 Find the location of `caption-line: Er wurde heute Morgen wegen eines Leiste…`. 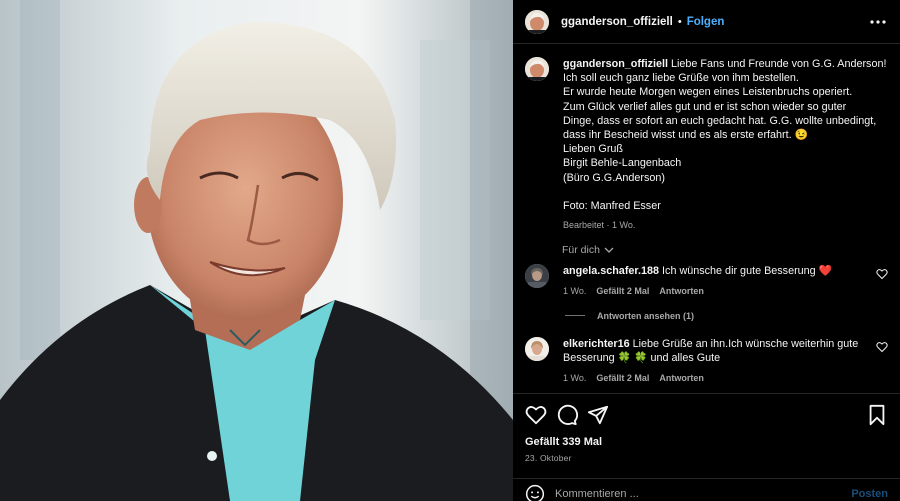

caption-line: Er wurde heute Morgen wegen eines Leiste… is located at coordinates (708, 92).